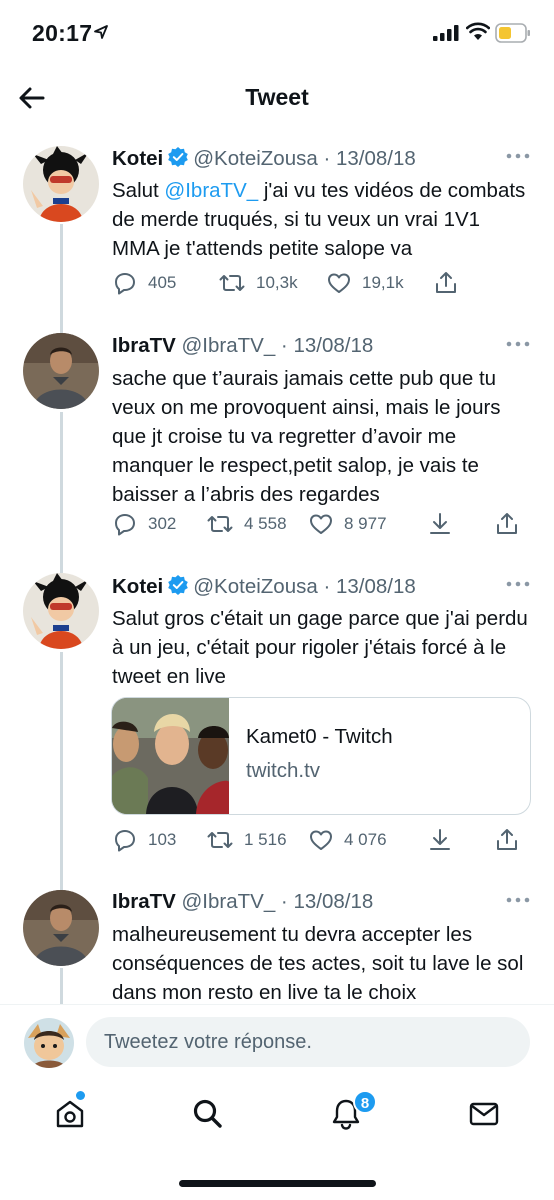 The width and height of the screenshot is (554, 1200). Describe the element at coordinates (484, 1114) in the screenshot. I see `tab-messages` at that location.